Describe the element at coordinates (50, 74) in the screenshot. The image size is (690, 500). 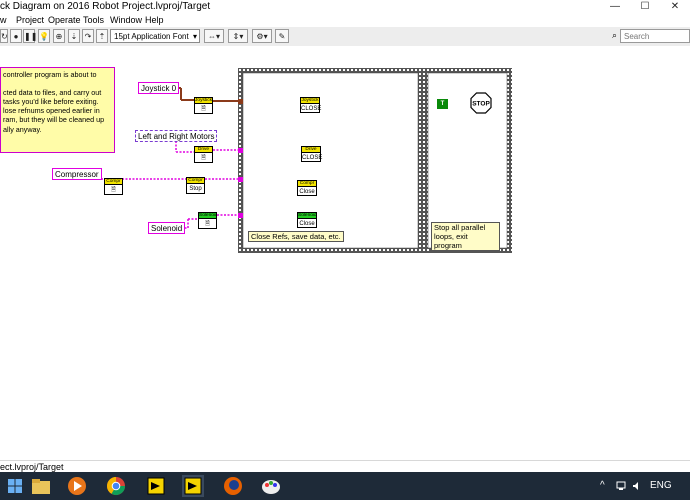
I see `comment-line: controller program is about to` at that location.